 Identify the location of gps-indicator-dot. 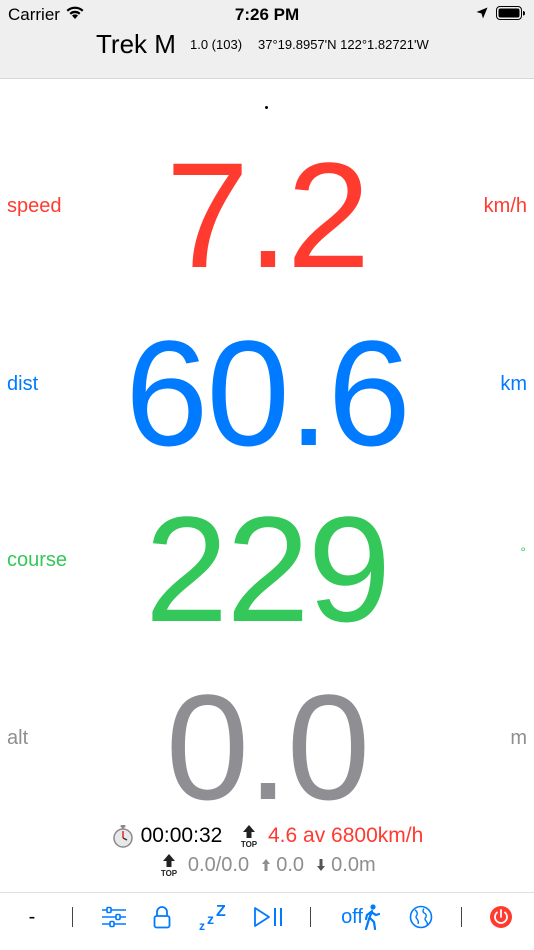
(266, 107).